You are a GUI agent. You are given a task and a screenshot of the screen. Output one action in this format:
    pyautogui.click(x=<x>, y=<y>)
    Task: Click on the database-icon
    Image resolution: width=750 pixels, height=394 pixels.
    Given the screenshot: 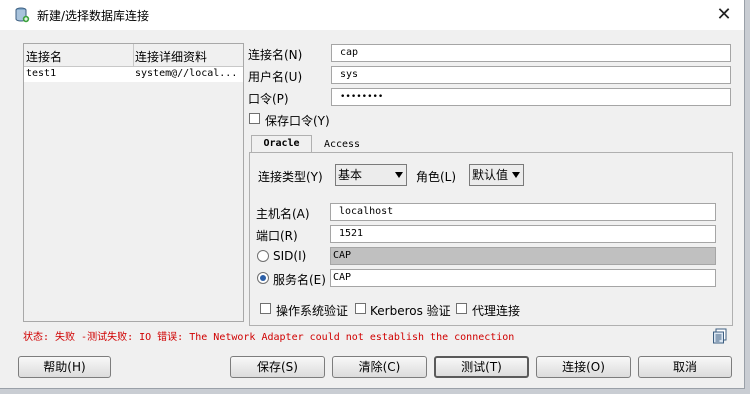 What is the action you would take?
    pyautogui.click(x=22, y=15)
    